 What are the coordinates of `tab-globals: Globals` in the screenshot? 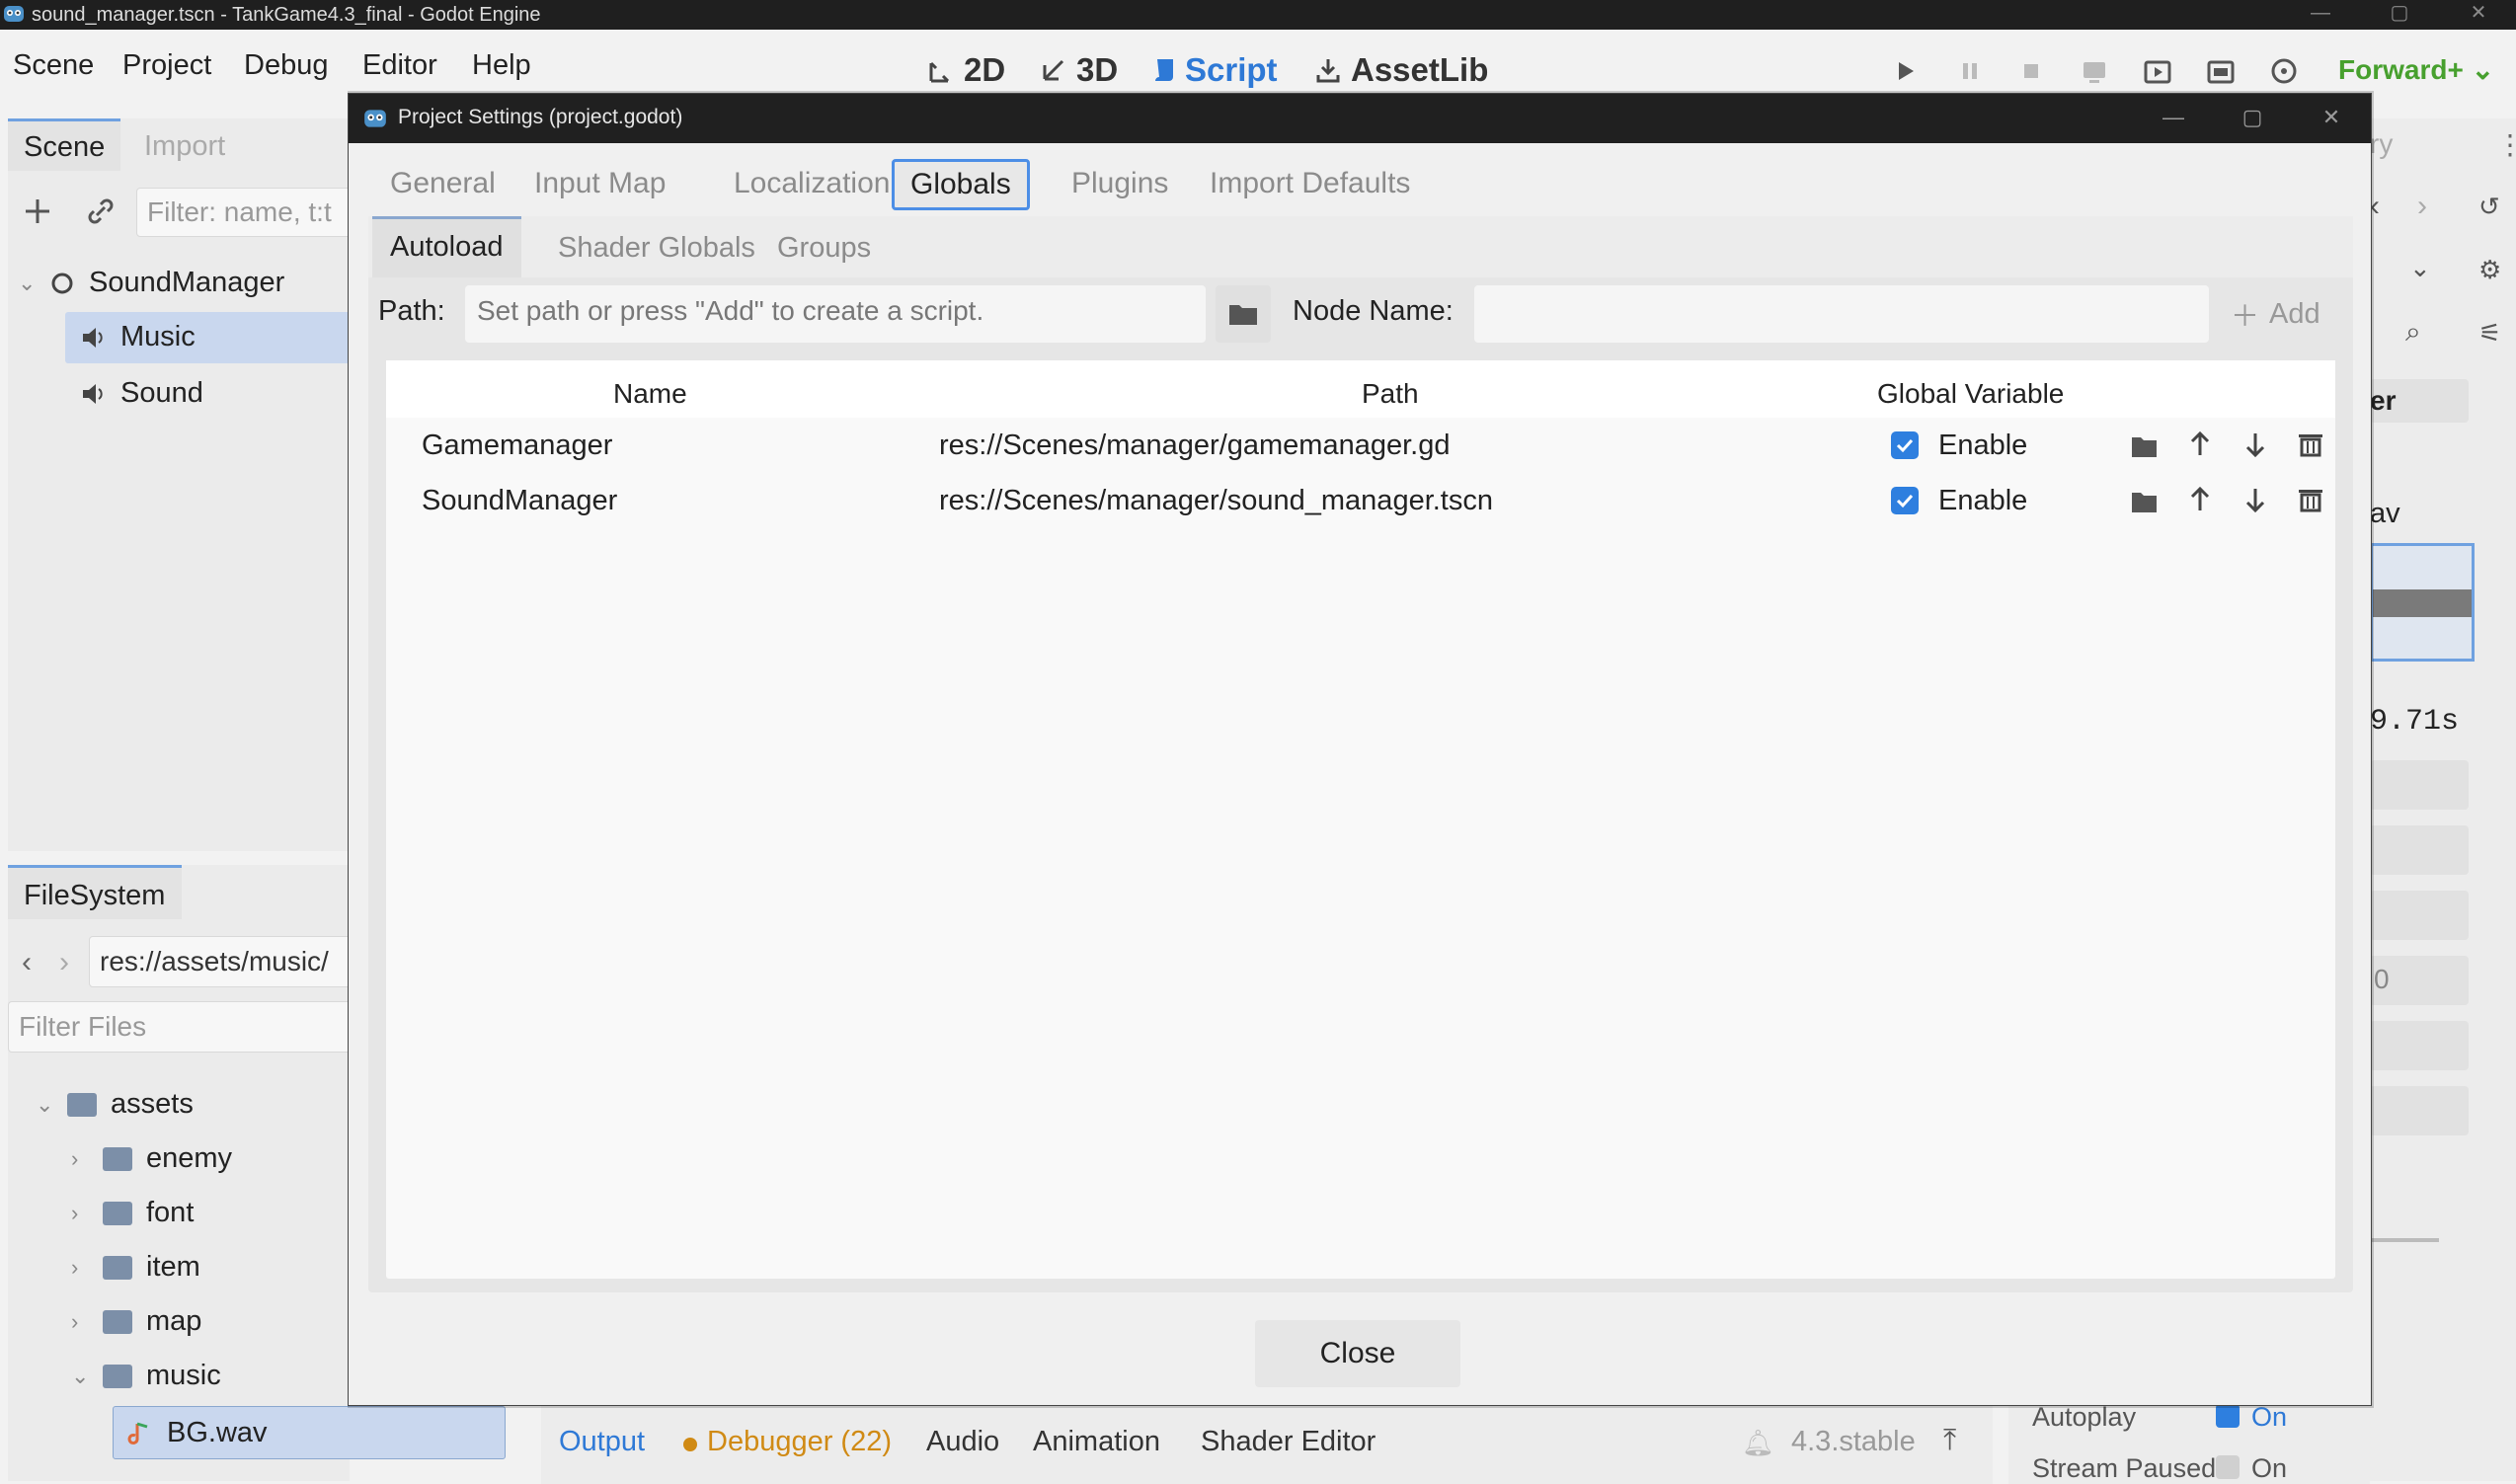 It's located at (961, 185).